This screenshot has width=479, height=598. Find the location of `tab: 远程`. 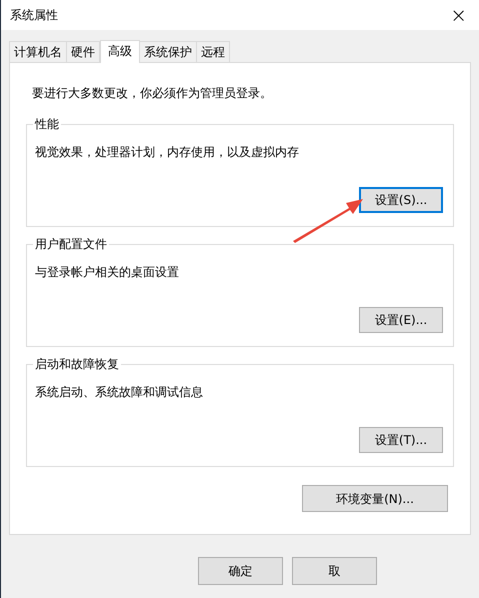

tab: 远程 is located at coordinates (213, 51).